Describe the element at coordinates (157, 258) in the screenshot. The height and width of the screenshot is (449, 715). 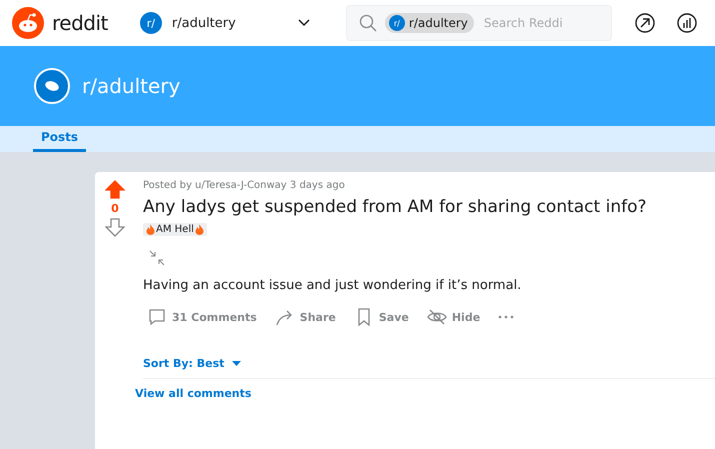
I see `collapse-arrows-icon` at that location.